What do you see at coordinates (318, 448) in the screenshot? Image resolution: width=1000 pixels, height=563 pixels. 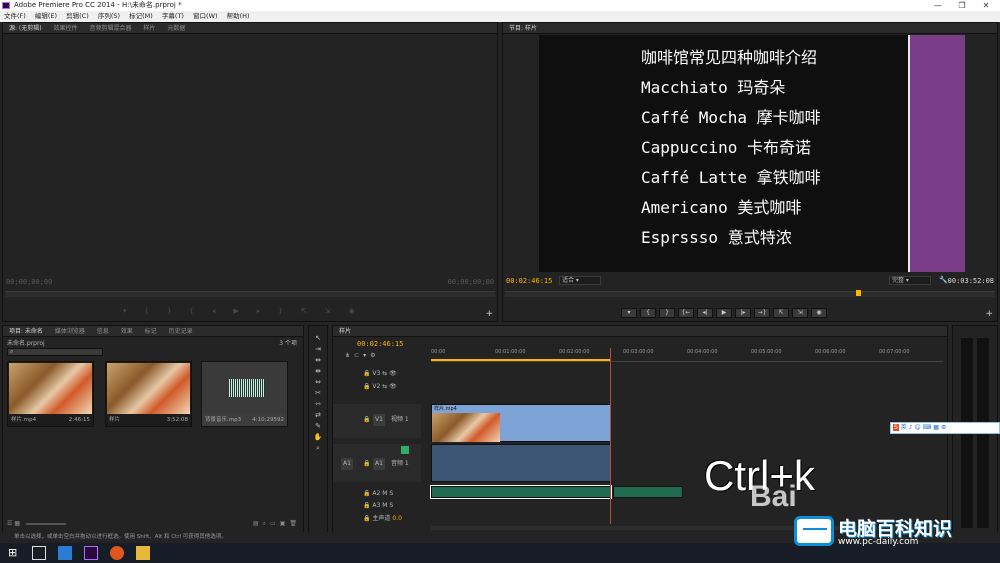 I see `zoom-tool-icon: ⌕` at bounding box center [318, 448].